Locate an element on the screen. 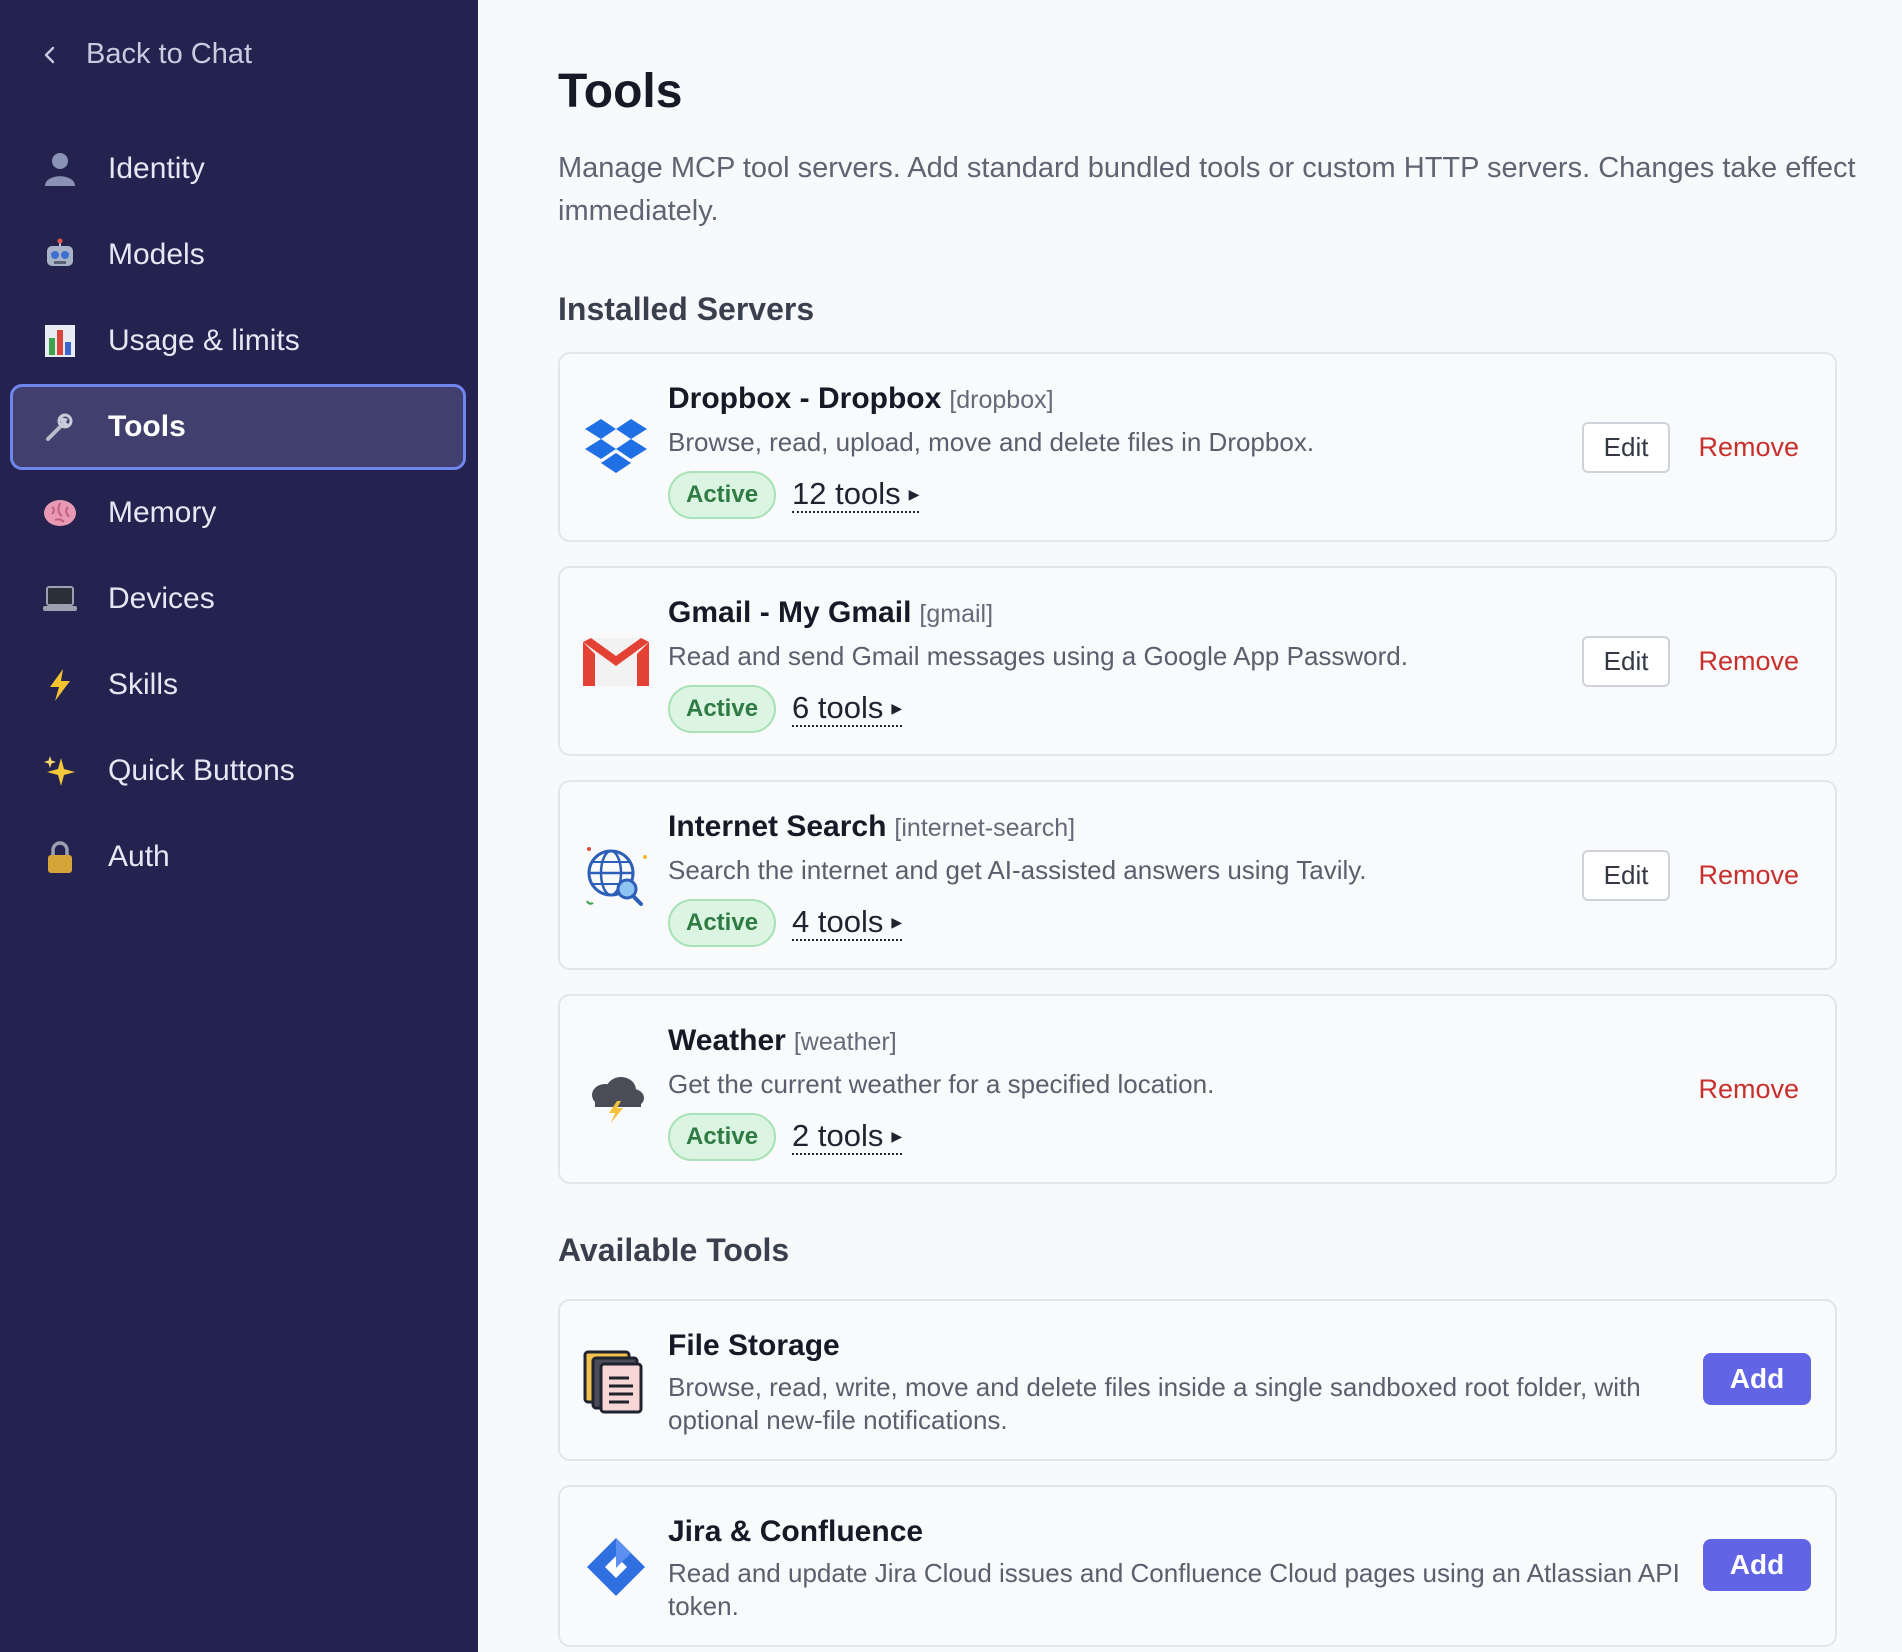 The height and width of the screenshot is (1652, 1902). tools-count-label: 12 tools is located at coordinates (846, 493).